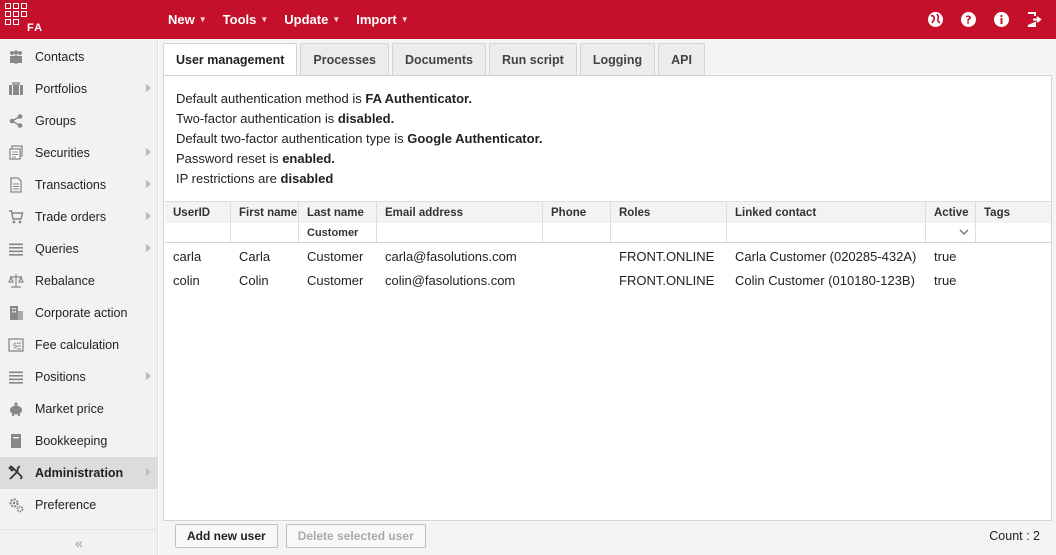  Describe the element at coordinates (382, 19) in the screenshot. I see `menu-import: Import ▼` at that location.